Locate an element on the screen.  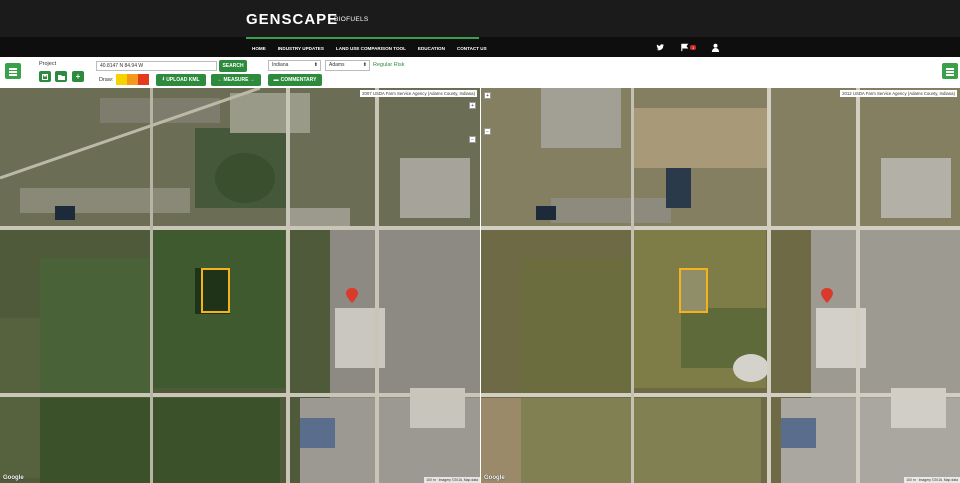
map-divider is located at coordinates (480, 285).